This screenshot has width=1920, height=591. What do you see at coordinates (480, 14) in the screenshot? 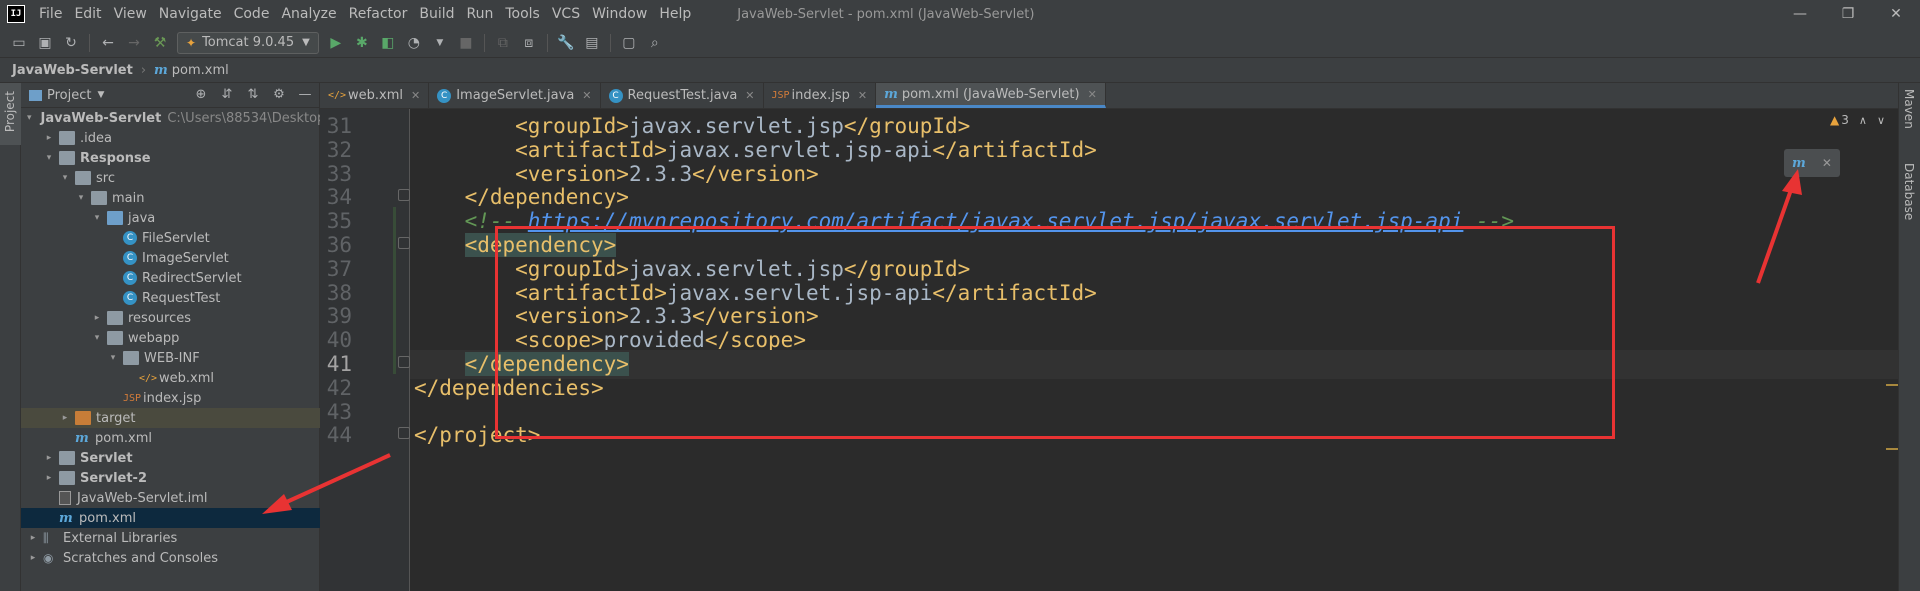
I see `menu-run: Run` at bounding box center [480, 14].